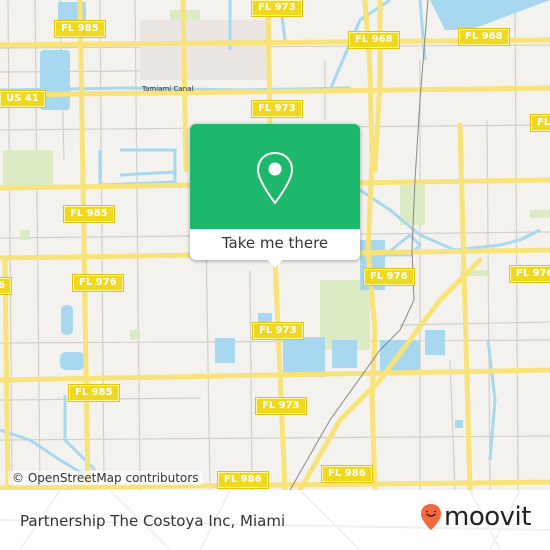  I want to click on moovit-pin-icon, so click(431, 517).